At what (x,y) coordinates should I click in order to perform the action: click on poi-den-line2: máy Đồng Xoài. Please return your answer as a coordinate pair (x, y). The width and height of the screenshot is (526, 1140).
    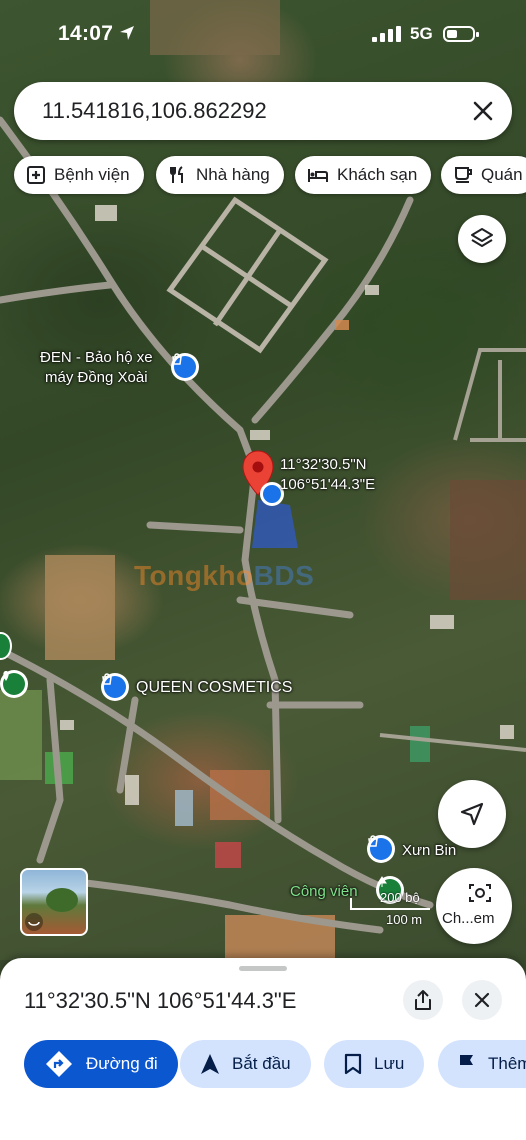
    Looking at the image, I should click on (96, 377).